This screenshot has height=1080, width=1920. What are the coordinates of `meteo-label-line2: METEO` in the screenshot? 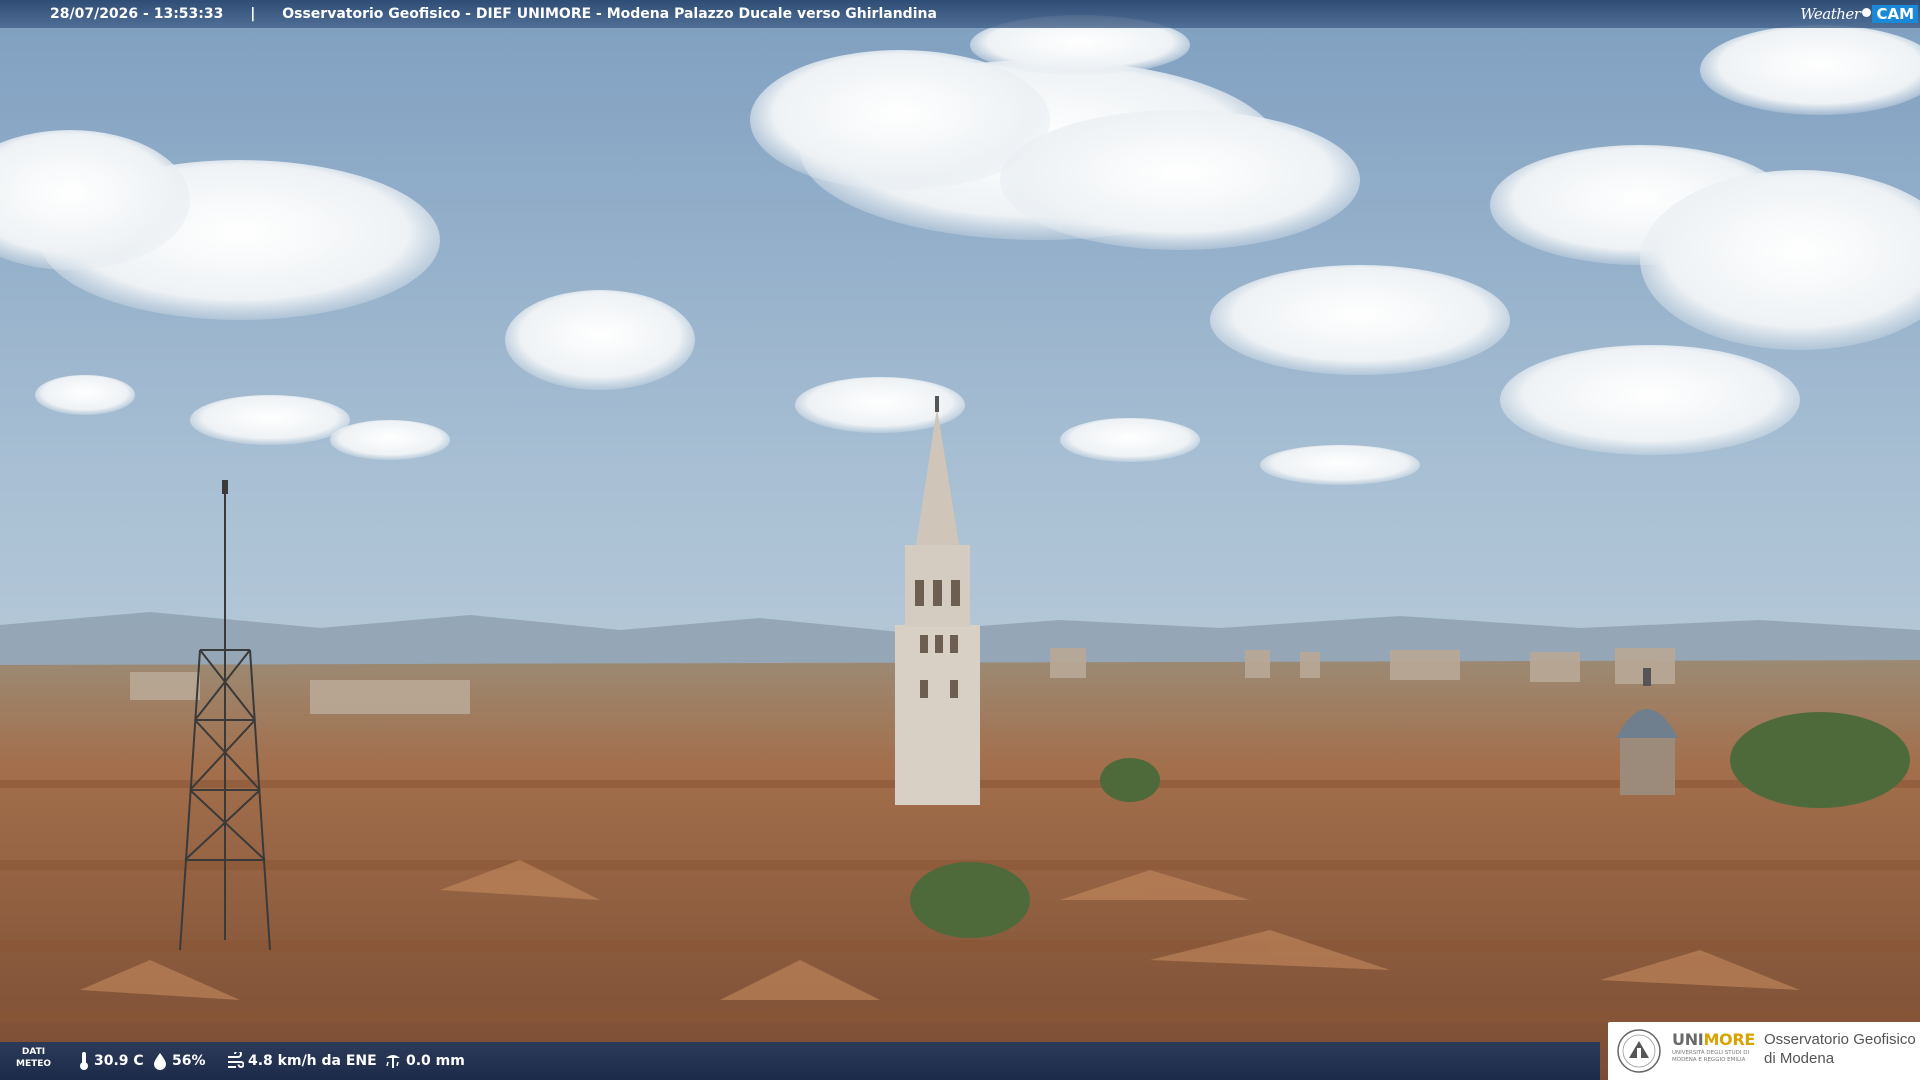 It's located at (34, 1064).